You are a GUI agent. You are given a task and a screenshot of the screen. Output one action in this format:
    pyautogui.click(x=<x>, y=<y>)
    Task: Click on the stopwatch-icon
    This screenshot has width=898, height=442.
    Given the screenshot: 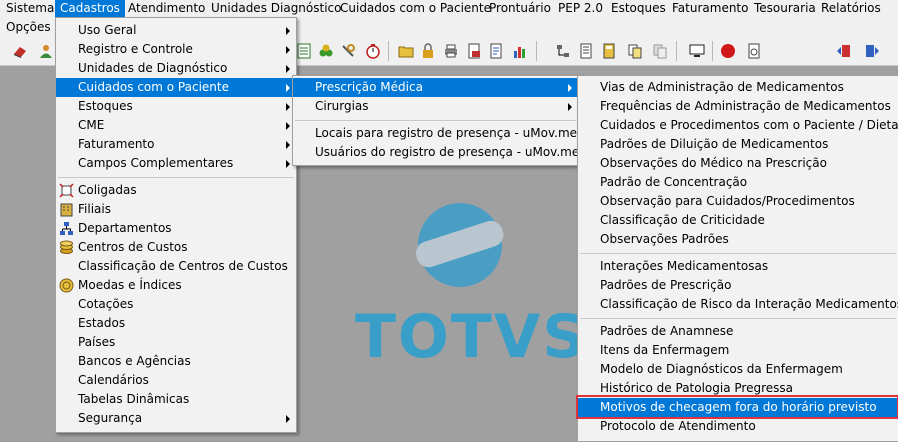 What is the action you would take?
    pyautogui.click(x=373, y=51)
    